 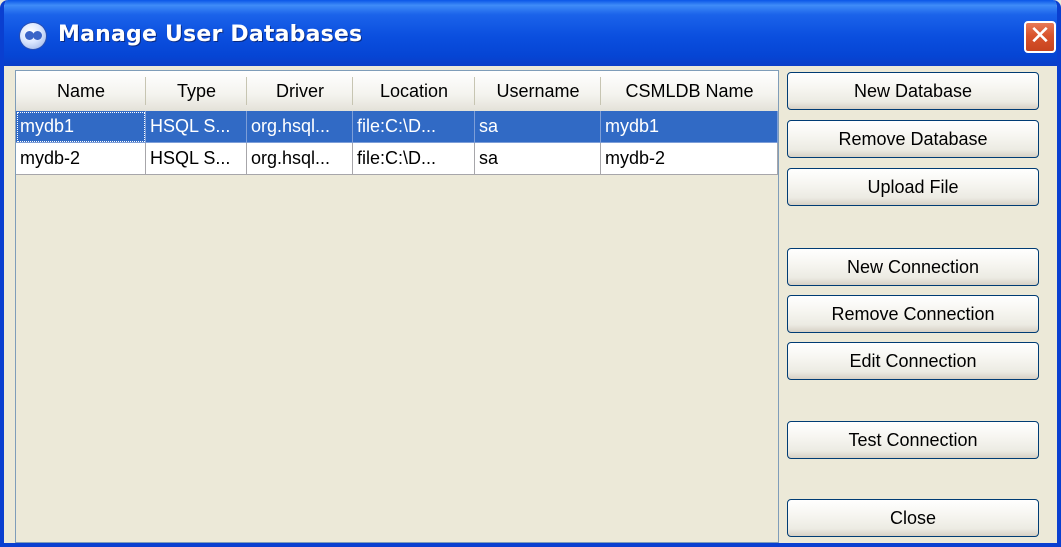 I want to click on close-button: Close, so click(x=913, y=518).